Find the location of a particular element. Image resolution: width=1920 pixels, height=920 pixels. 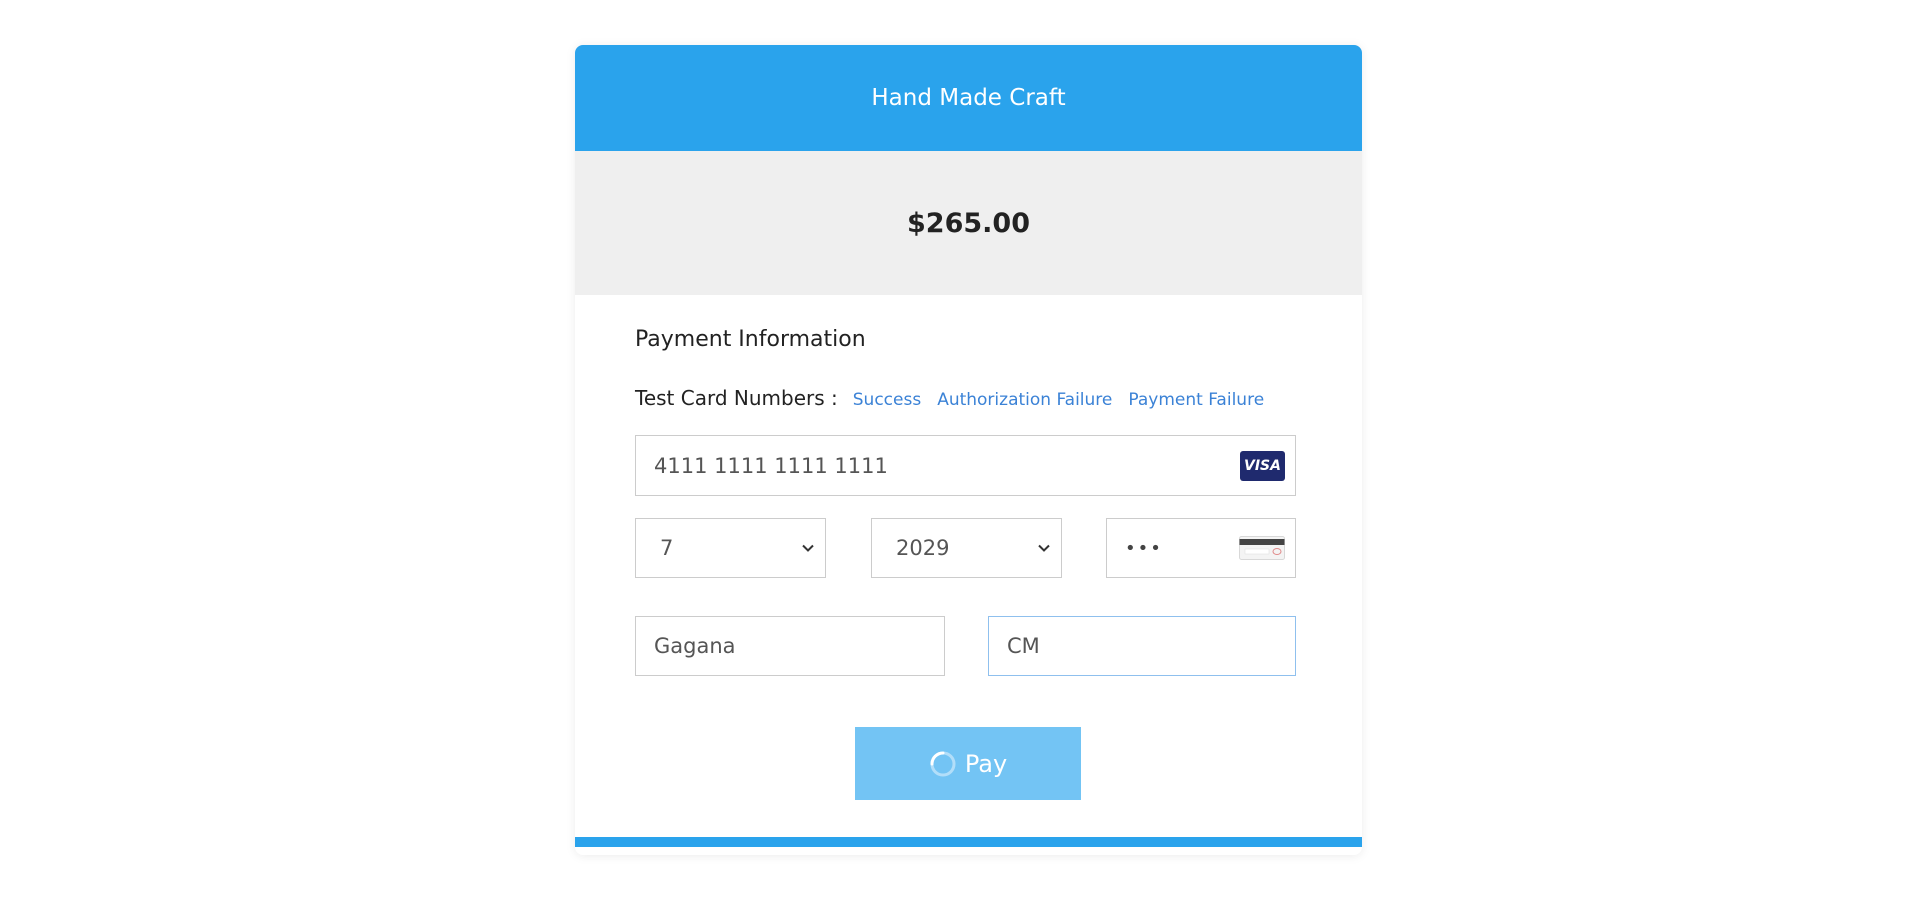

test-link-payment-failure: Payment Failure is located at coordinates (1196, 400).